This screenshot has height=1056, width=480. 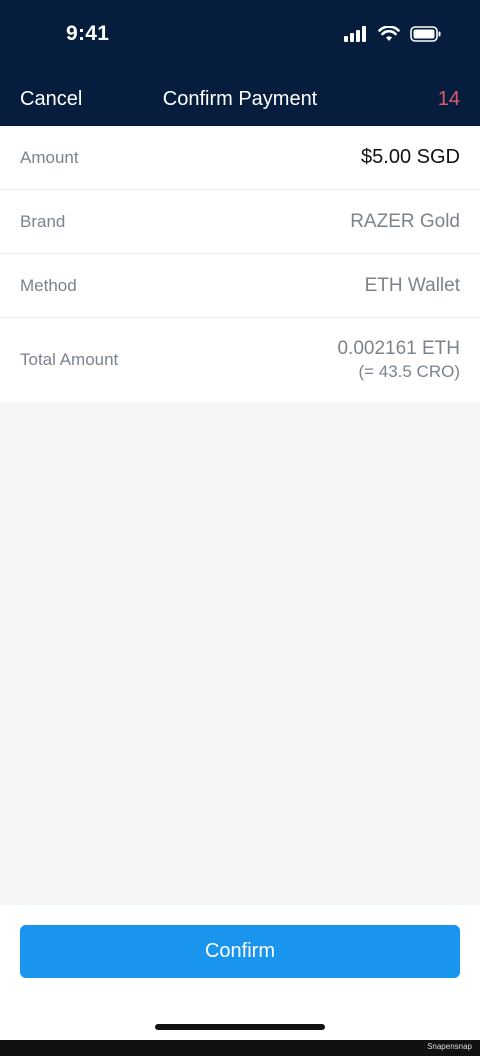 I want to click on confirm-button: Confirm, so click(x=240, y=951).